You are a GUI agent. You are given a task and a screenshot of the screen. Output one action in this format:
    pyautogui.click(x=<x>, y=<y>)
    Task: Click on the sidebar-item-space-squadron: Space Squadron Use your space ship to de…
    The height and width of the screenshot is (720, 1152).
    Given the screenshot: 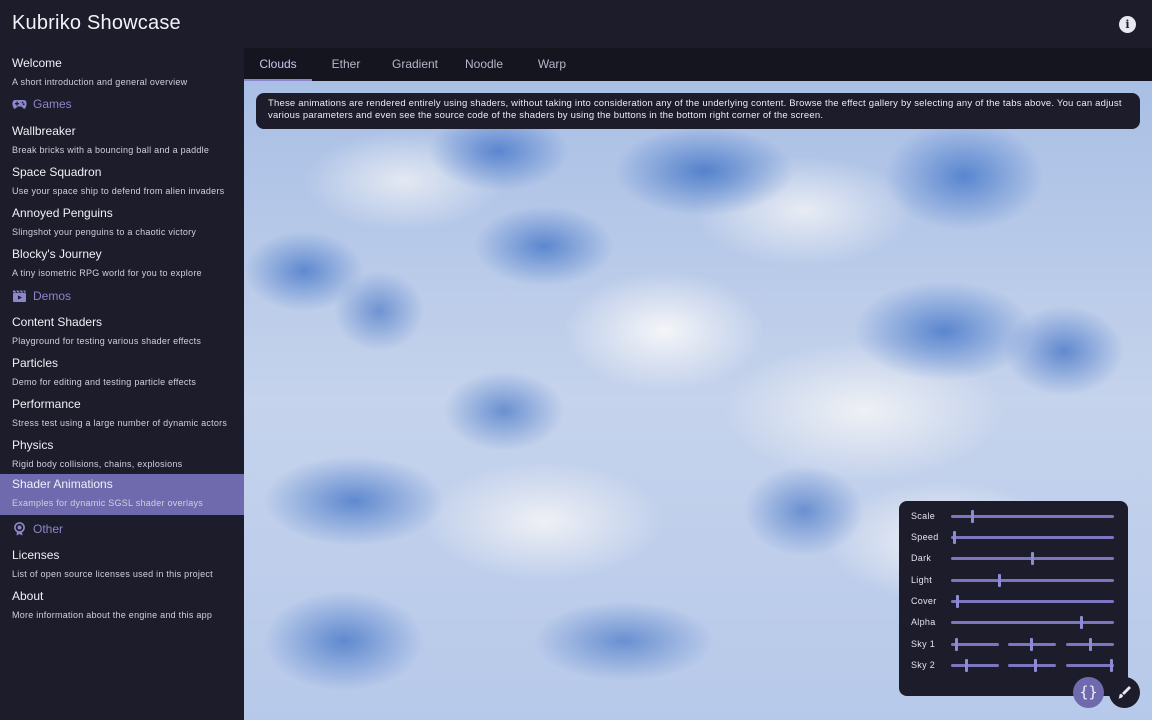 What is the action you would take?
    pyautogui.click(x=122, y=182)
    